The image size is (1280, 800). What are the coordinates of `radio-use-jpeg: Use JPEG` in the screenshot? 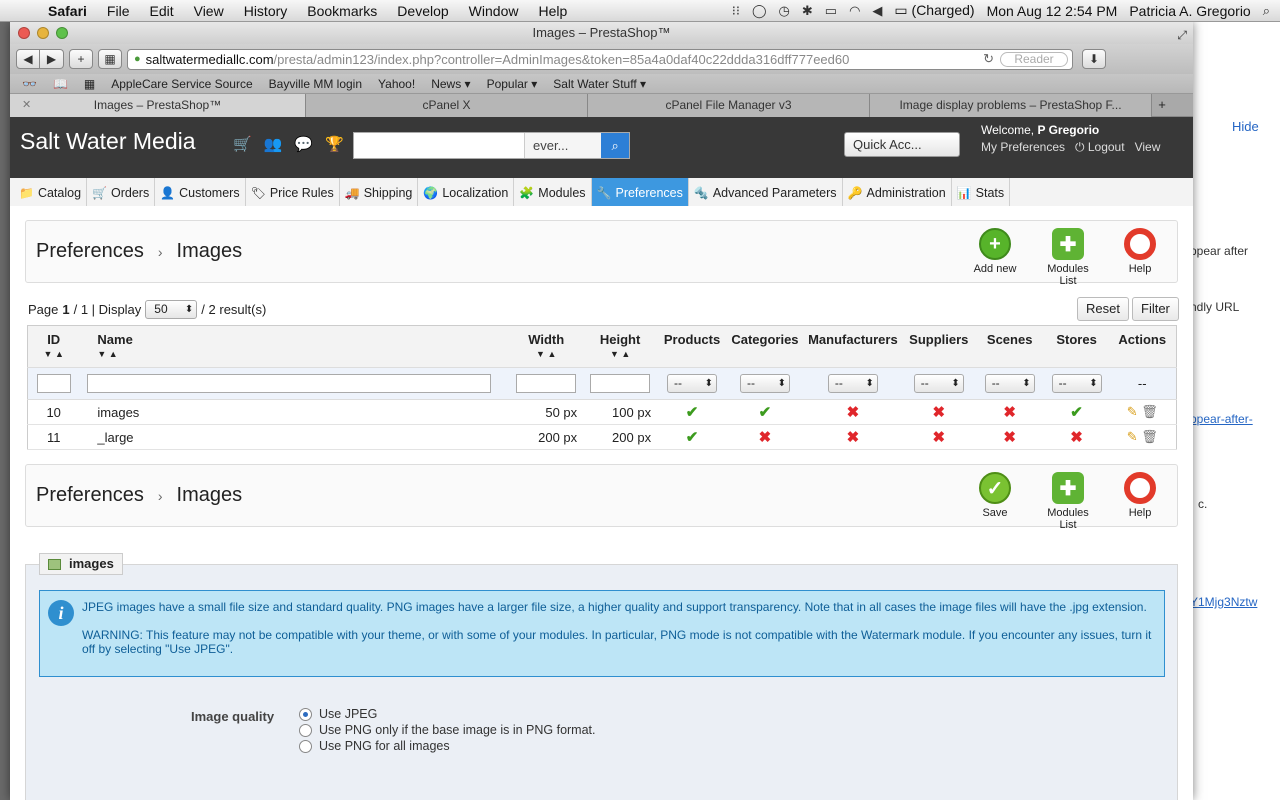 It's located at (447, 714).